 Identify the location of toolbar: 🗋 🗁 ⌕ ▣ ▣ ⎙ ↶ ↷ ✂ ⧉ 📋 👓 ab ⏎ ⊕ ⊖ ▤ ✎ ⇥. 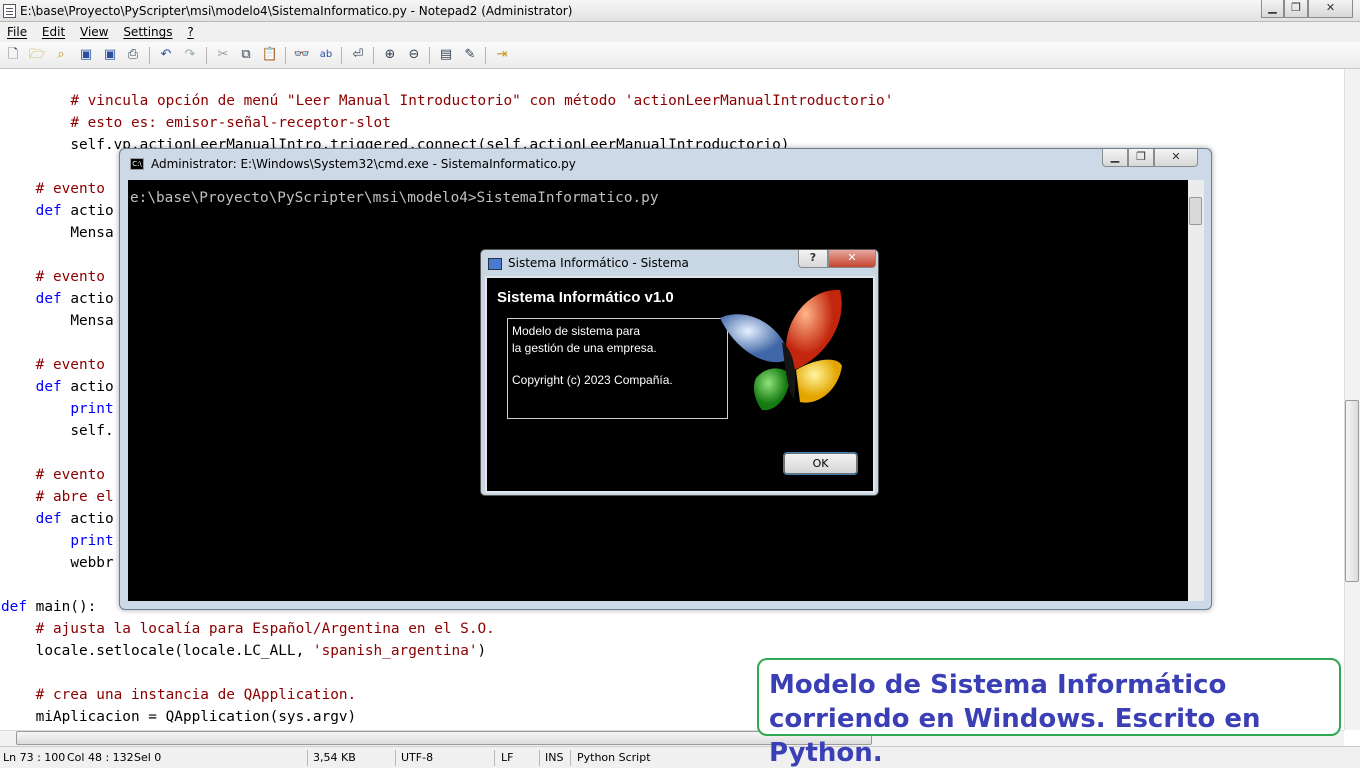
(680, 55).